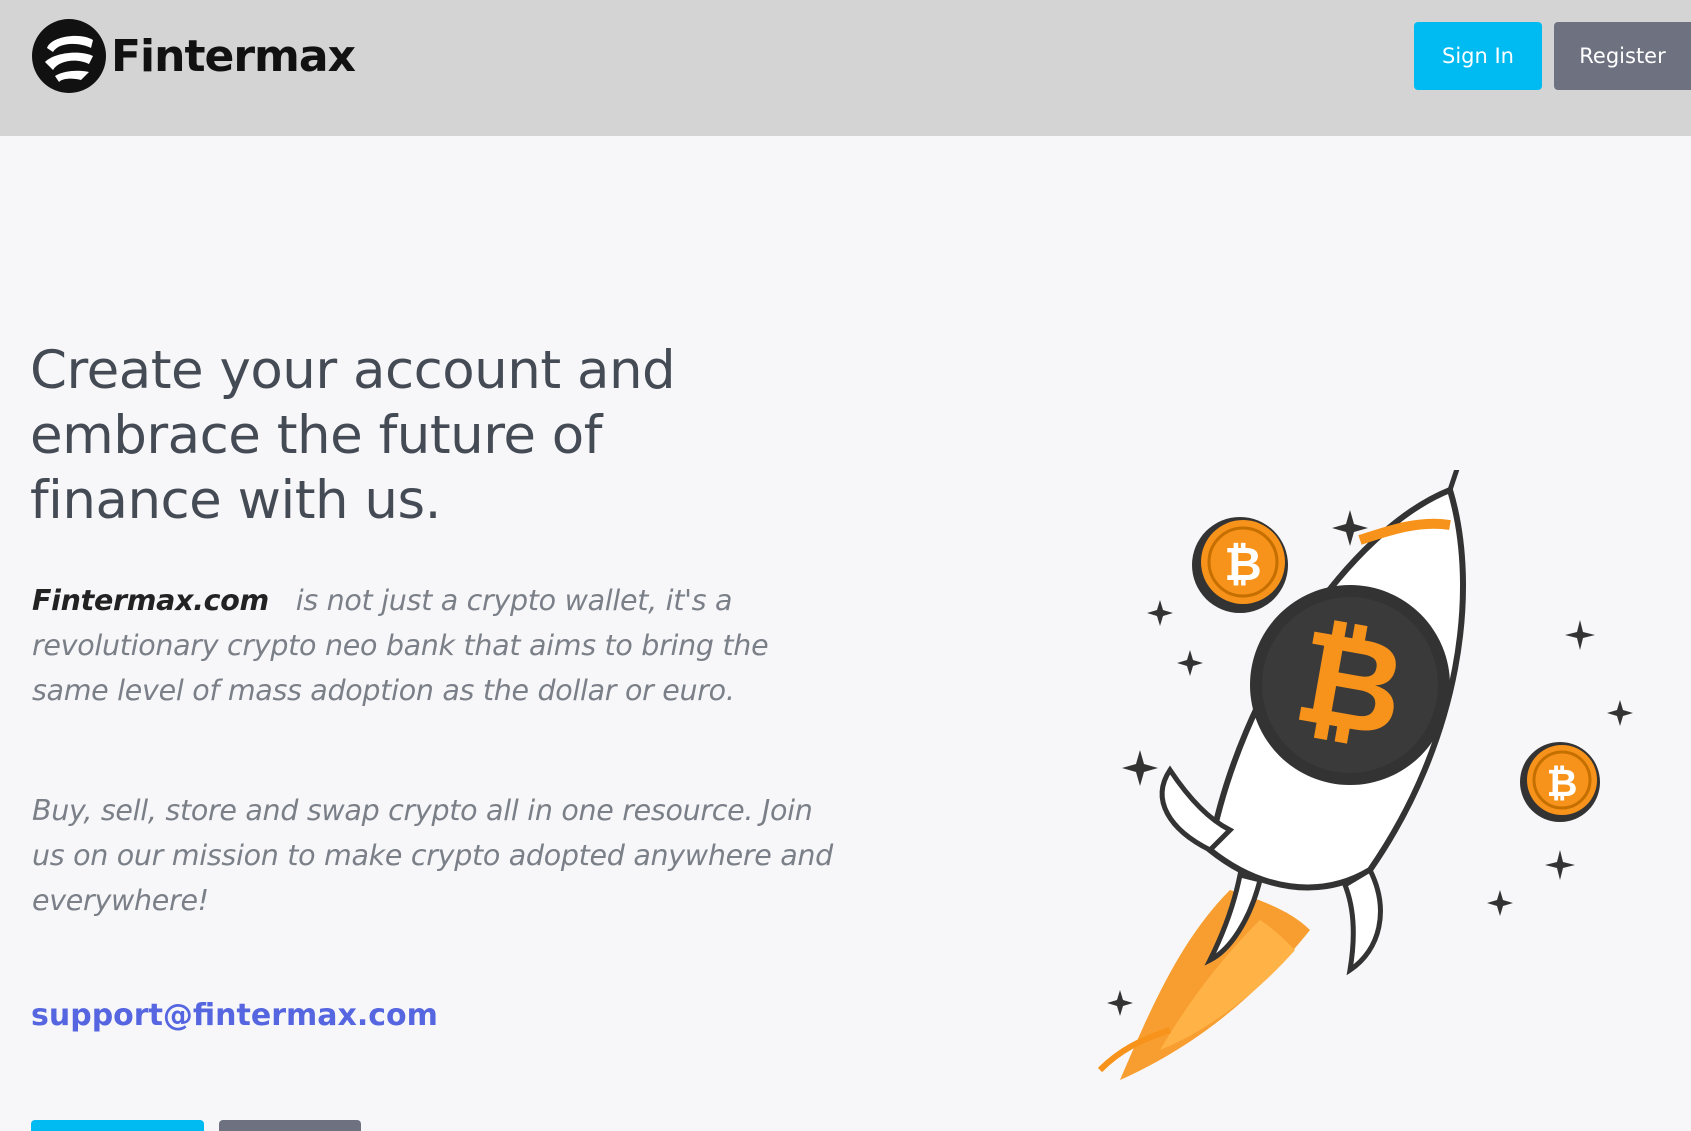 This screenshot has width=1691, height=1131. I want to click on sign-in-button: Sign In, so click(1478, 56).